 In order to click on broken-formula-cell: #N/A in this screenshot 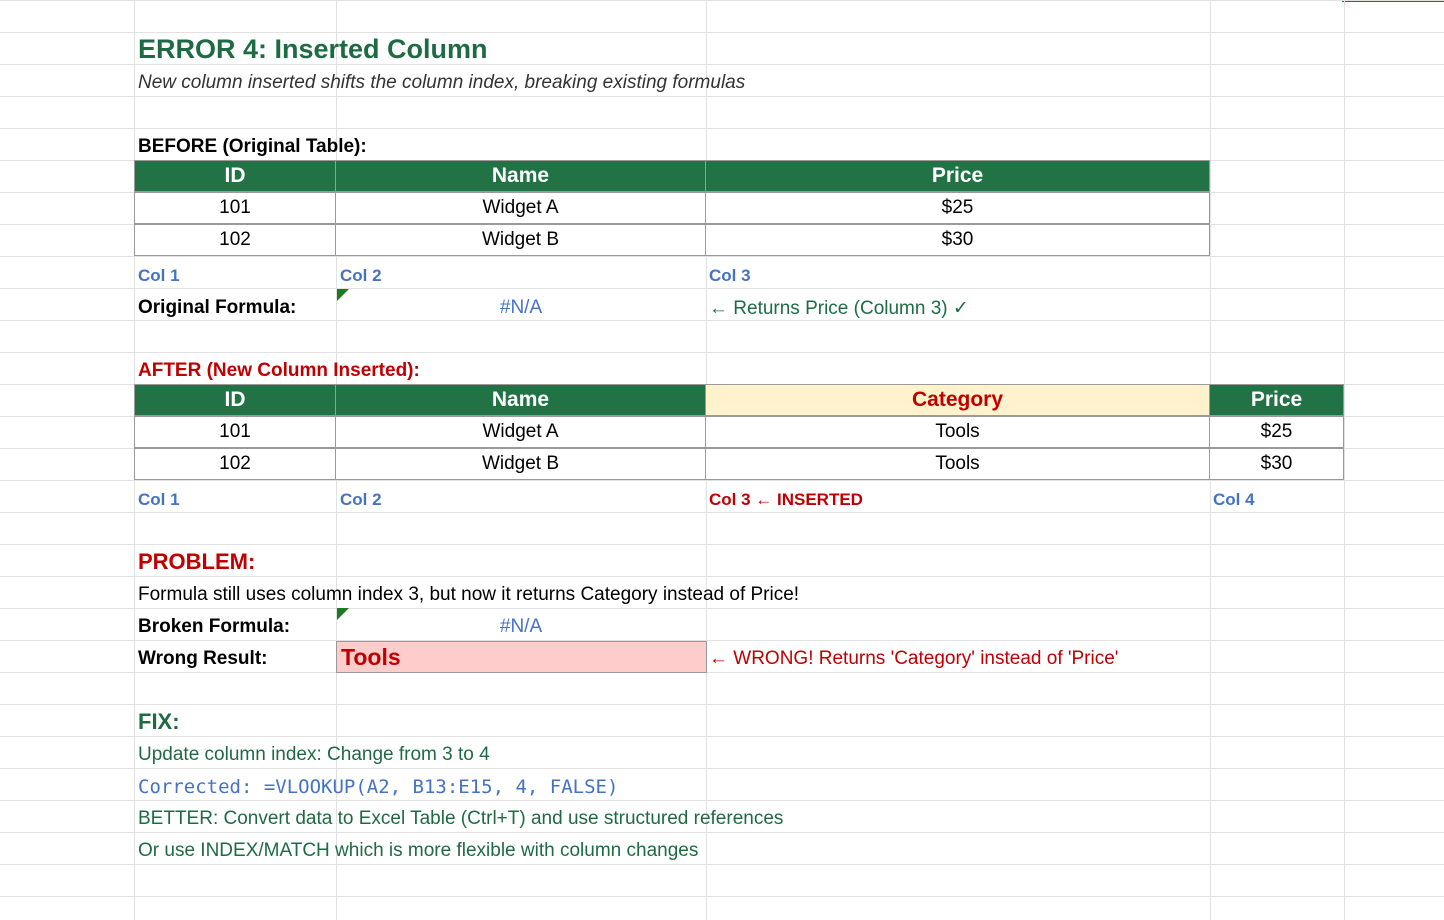, I will do `click(521, 627)`.